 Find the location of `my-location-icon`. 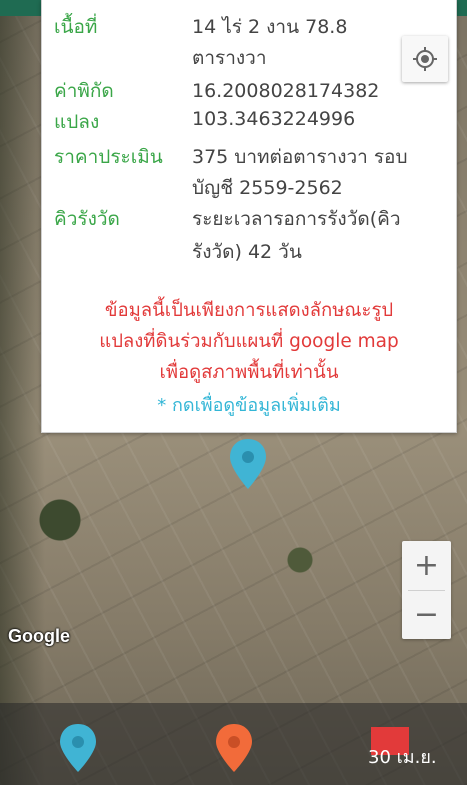

my-location-icon is located at coordinates (425, 59).